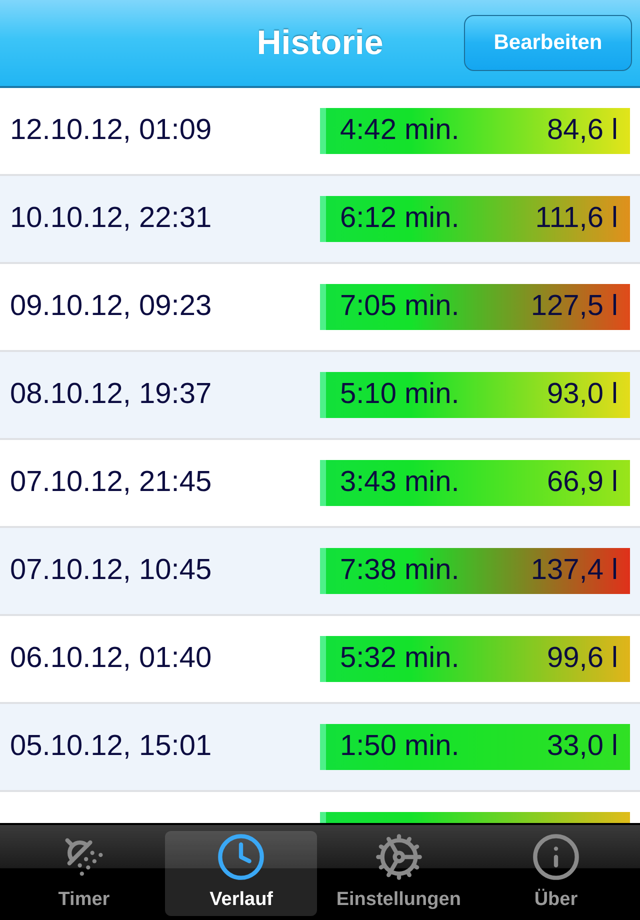 Image resolution: width=640 pixels, height=920 pixels. Describe the element at coordinates (582, 658) in the screenshot. I see `volume-text: 99,6 l` at that location.